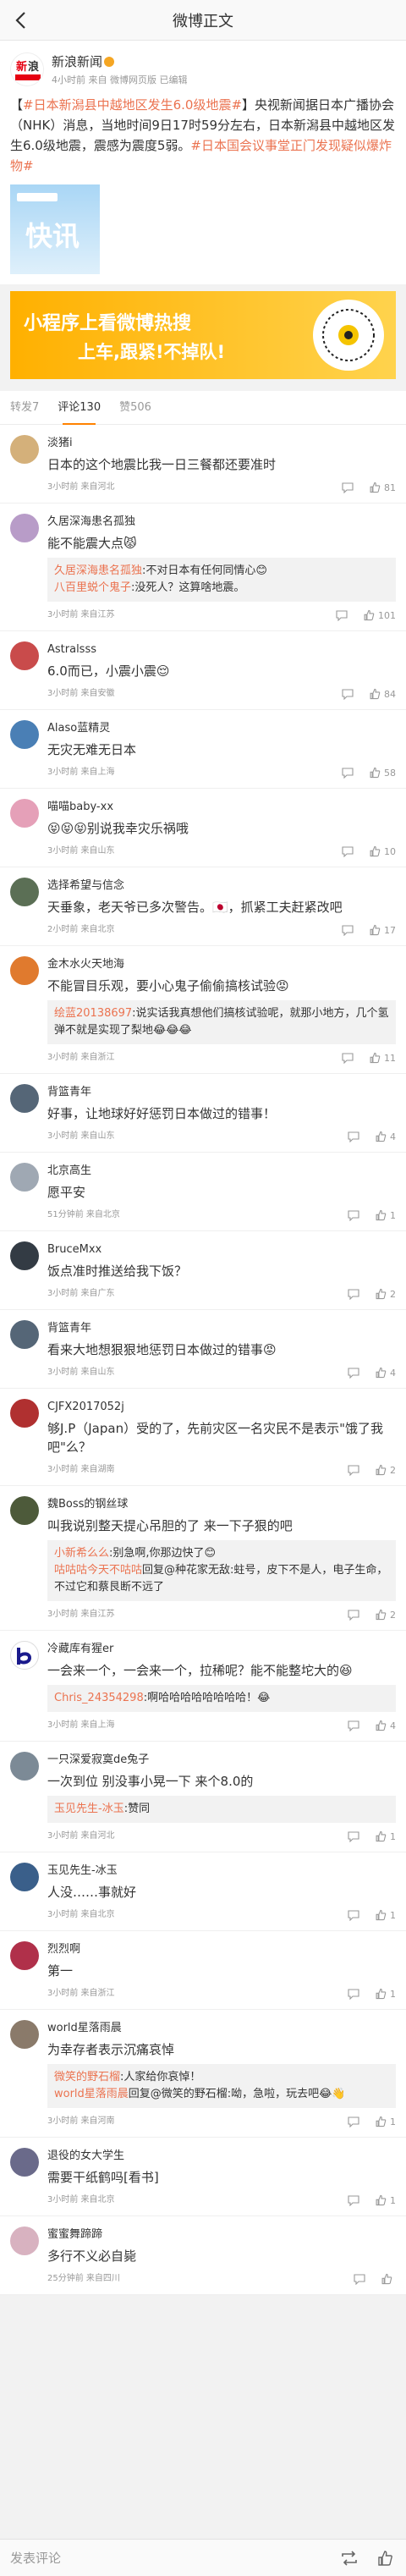  I want to click on reply-user: 玉见先生-冰玉, so click(89, 1809).